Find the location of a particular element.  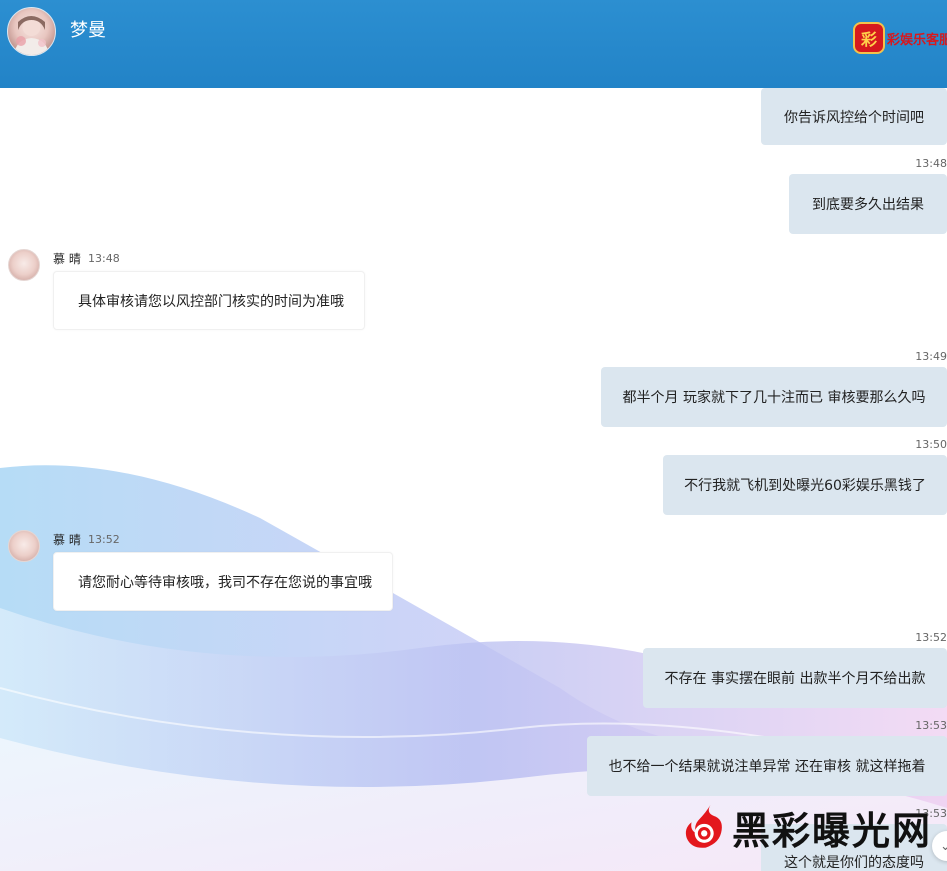

message-bubble-incoming: 请您耐心等待审核哦，我司不存在您说的事宜哦 is located at coordinates (223, 581).